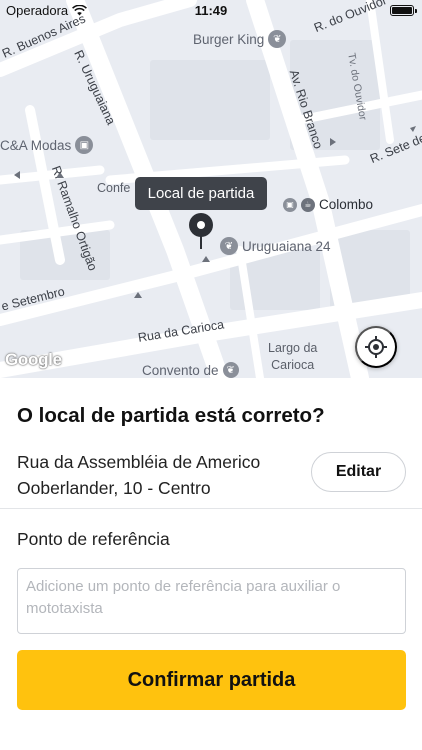 Image resolution: width=422 pixels, height=750 pixels. I want to click on map-pin-icon, so click(201, 231).